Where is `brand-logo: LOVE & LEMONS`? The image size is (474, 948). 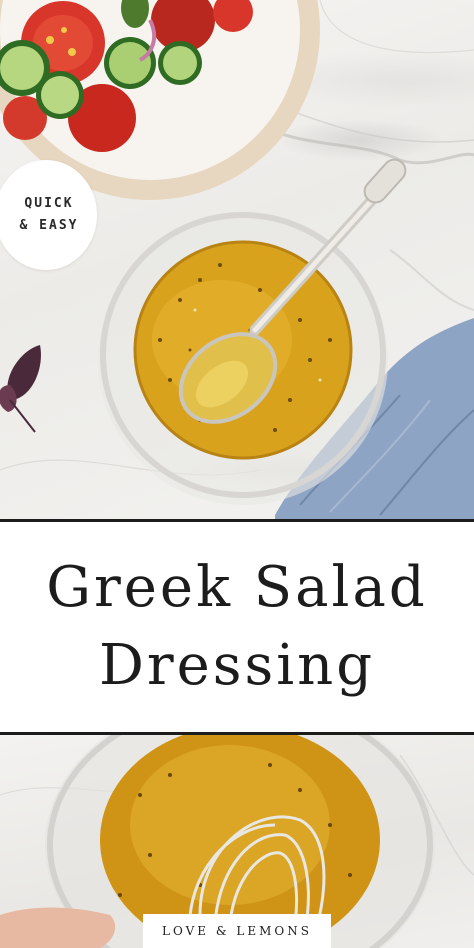 brand-logo: LOVE & LEMONS is located at coordinates (237, 931).